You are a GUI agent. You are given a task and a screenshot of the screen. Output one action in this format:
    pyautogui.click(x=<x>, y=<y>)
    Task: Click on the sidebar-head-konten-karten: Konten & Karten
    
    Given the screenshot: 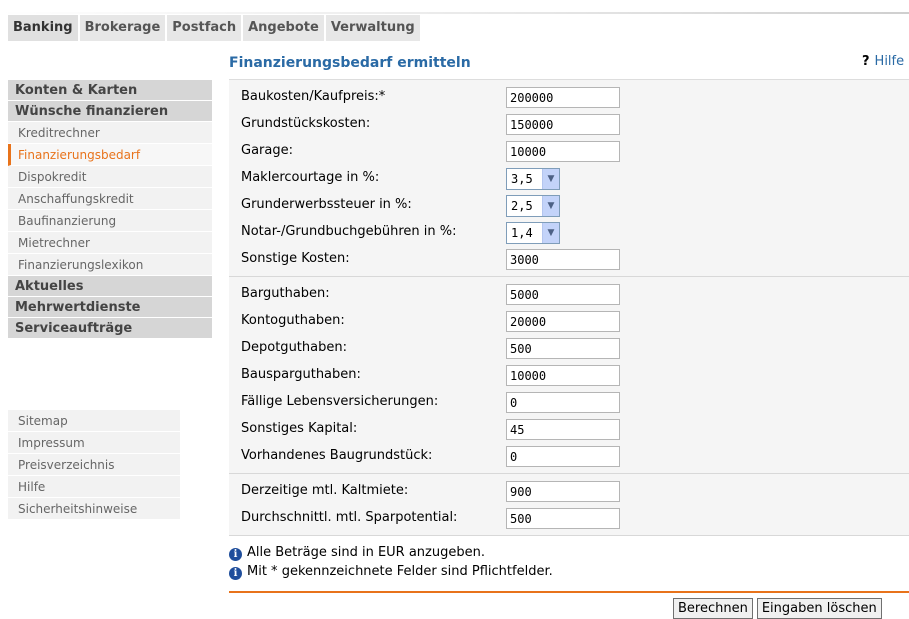 What is the action you would take?
    pyautogui.click(x=110, y=90)
    